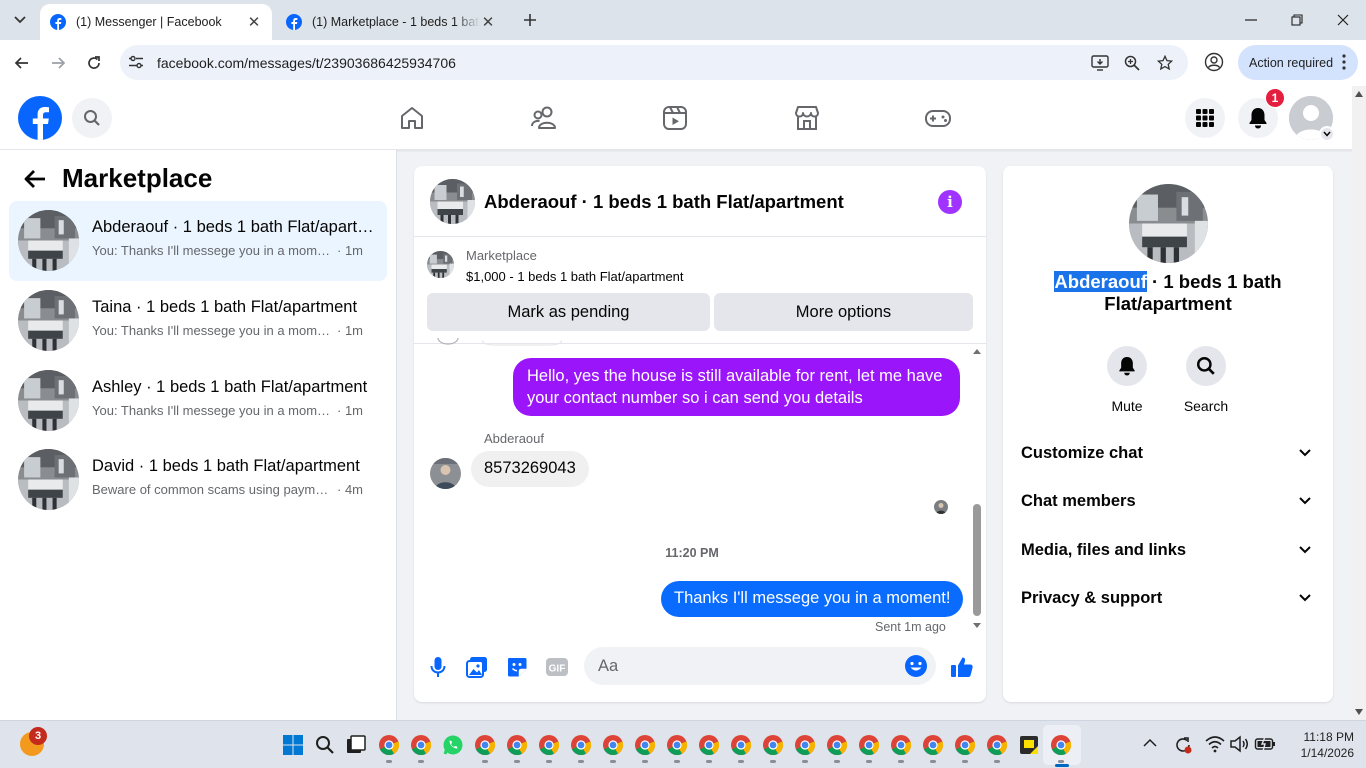  What do you see at coordinates (807, 118) in the screenshot?
I see `nav-marketplace` at bounding box center [807, 118].